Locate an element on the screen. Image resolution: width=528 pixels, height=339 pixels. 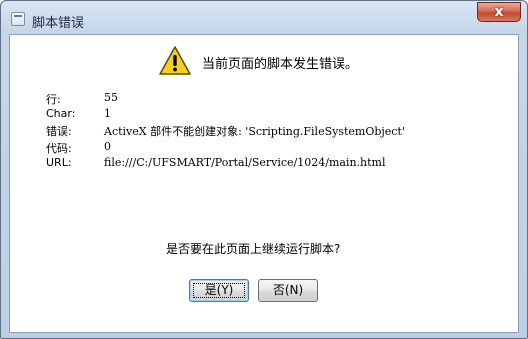
no-button-label: 否(N) is located at coordinates (288, 290).